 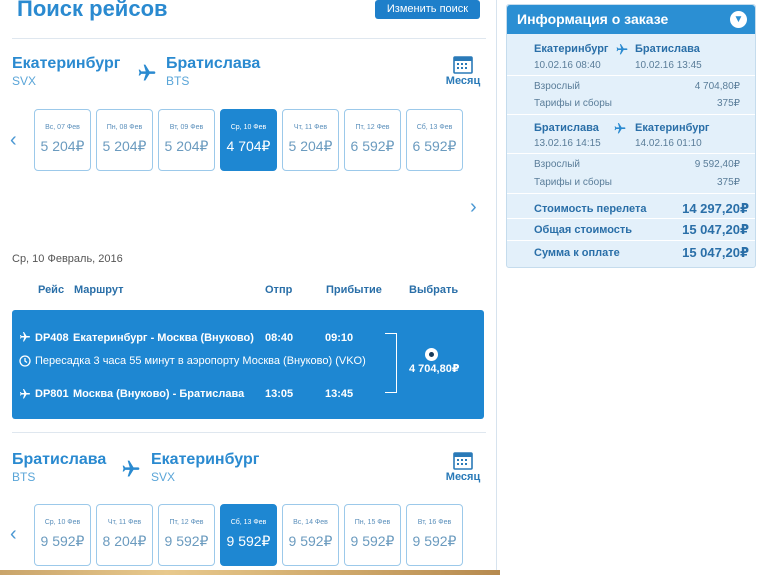 What do you see at coordinates (124, 541) in the screenshot?
I see `date-option-price: 8 204₽` at bounding box center [124, 541].